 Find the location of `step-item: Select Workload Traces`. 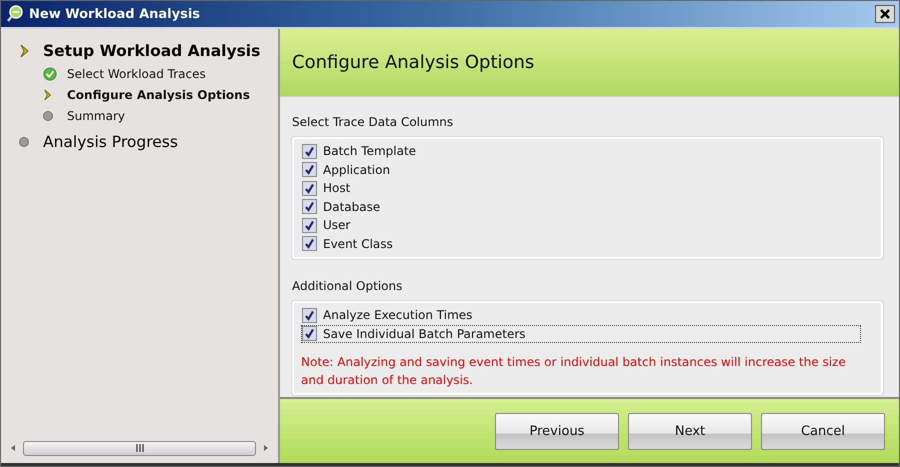

step-item: Select Workload Traces is located at coordinates (136, 73).